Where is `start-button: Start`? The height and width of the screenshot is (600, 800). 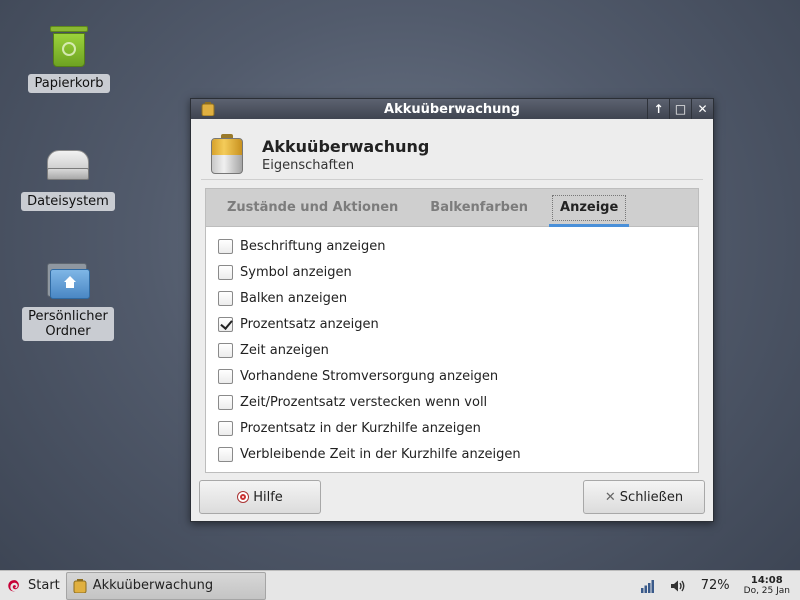 start-button: Start is located at coordinates (33, 585).